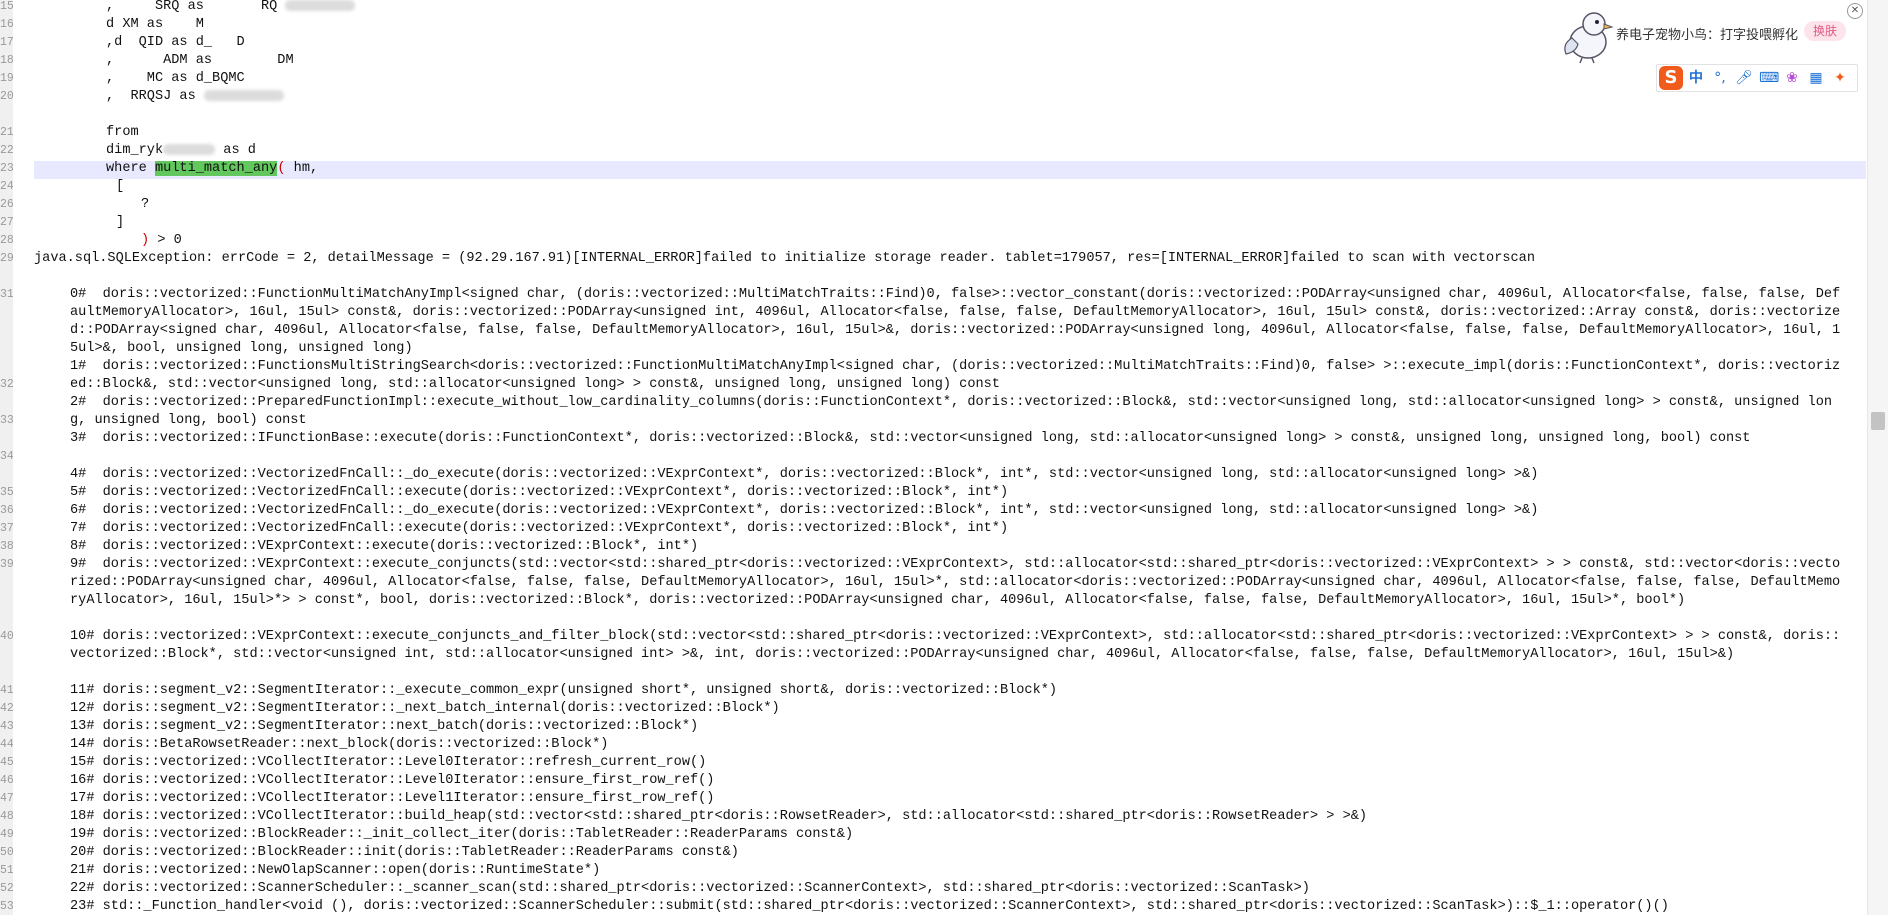  What do you see at coordinates (1855, 11) in the screenshot?
I see `close-icon: ✕` at bounding box center [1855, 11].